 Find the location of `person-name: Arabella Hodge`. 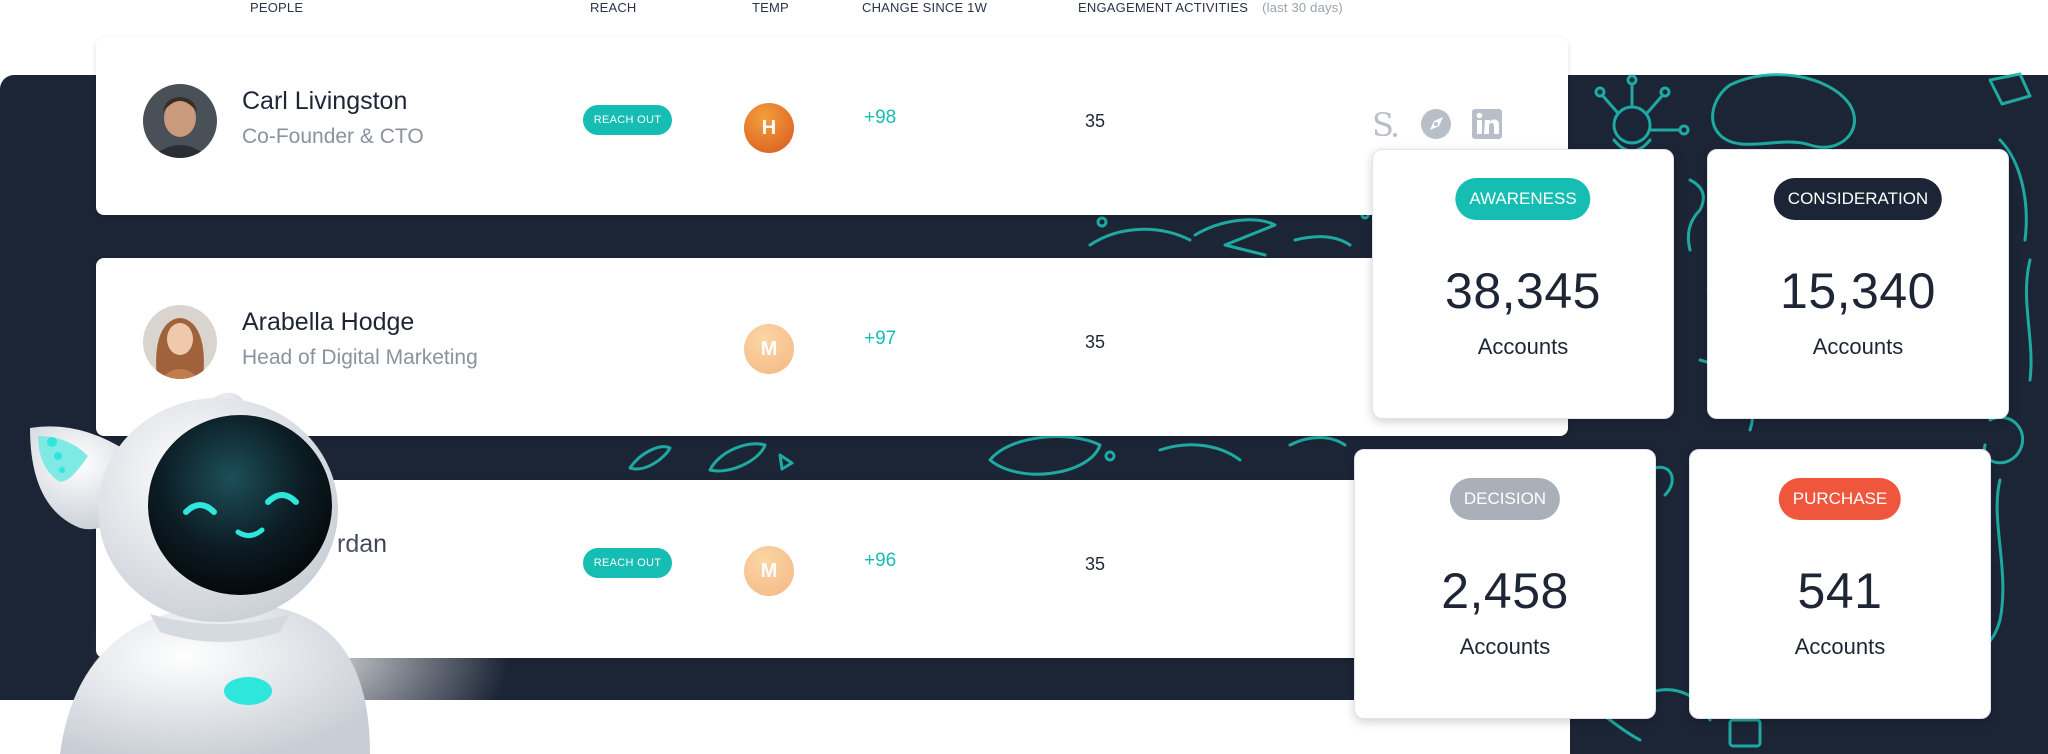

person-name: Arabella Hodge is located at coordinates (328, 322).